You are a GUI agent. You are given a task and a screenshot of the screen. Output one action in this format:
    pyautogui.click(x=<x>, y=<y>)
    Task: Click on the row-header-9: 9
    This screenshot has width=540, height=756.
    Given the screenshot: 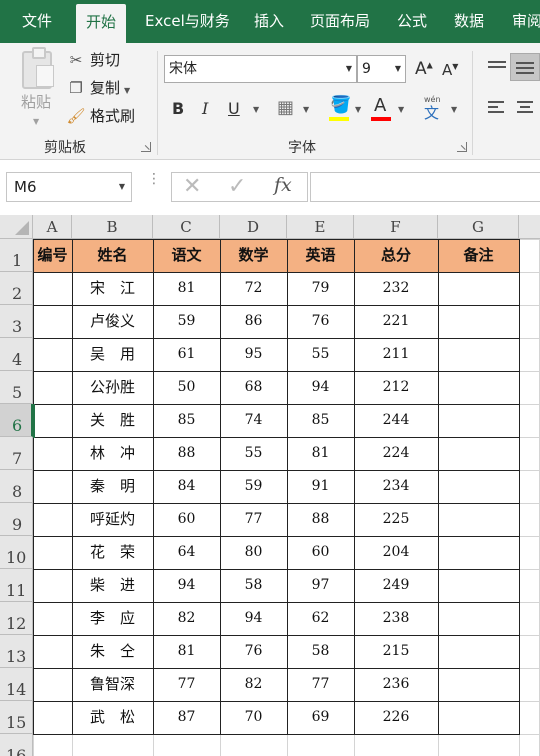 What is the action you would take?
    pyautogui.click(x=16, y=519)
    